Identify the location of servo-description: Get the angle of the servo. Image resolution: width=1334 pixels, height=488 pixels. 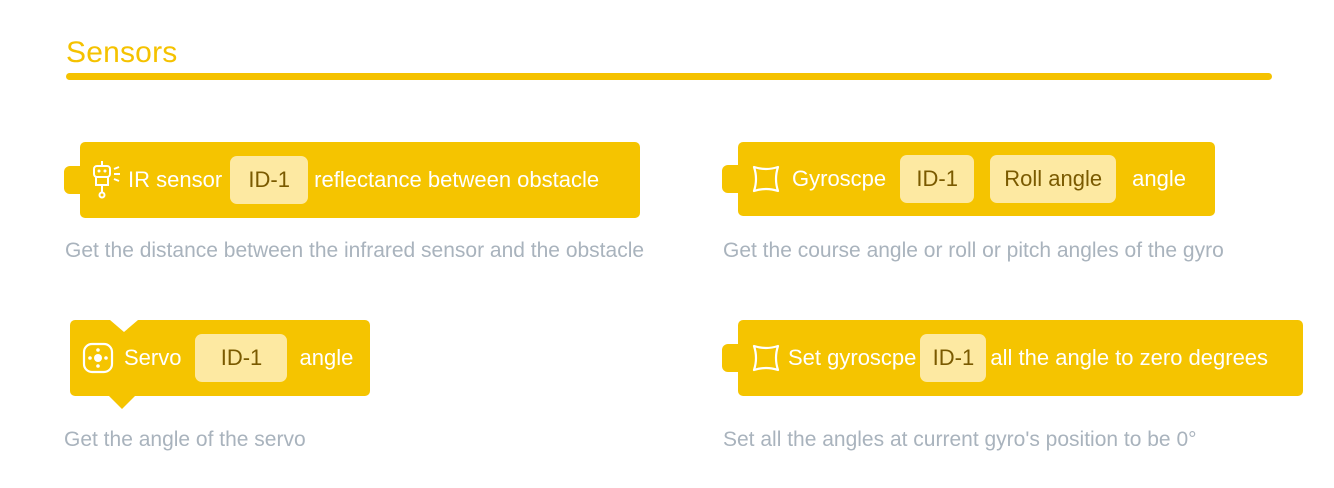
(185, 439).